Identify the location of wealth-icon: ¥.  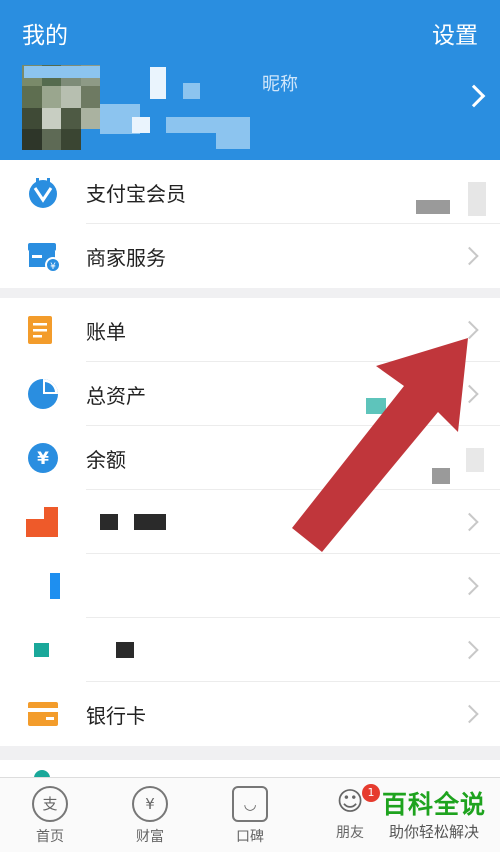
(150, 804).